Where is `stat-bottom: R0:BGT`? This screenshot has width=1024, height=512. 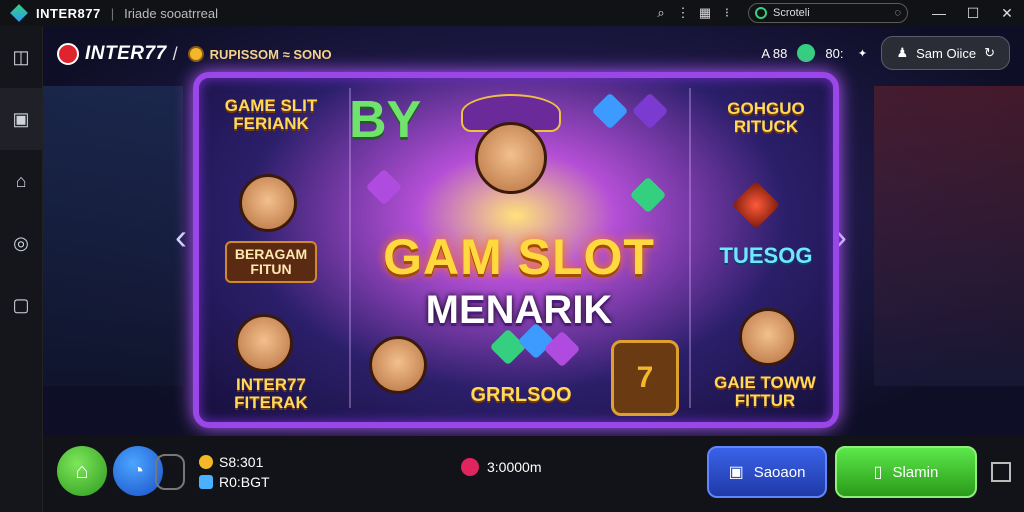 stat-bottom: R0:BGT is located at coordinates (244, 482).